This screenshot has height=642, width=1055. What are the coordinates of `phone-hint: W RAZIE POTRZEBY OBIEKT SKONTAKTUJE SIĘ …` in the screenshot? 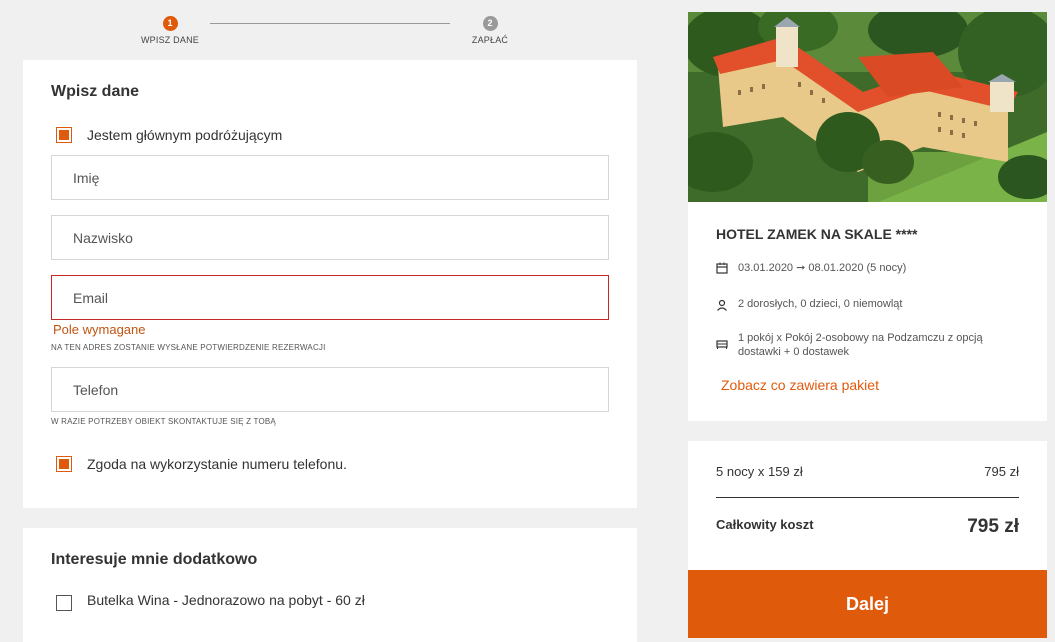 It's located at (163, 421).